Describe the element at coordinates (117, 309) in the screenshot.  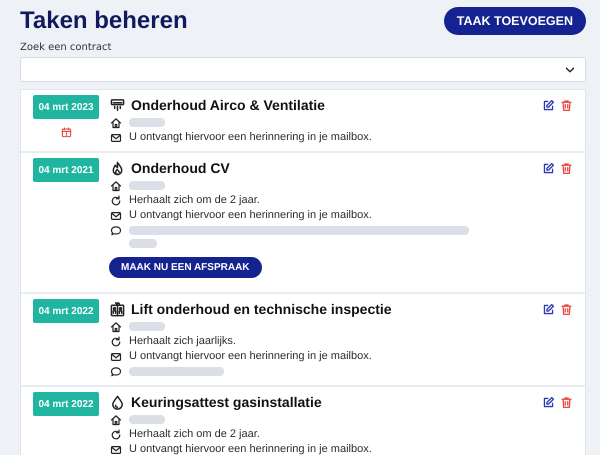
I see `elevator-icon` at that location.